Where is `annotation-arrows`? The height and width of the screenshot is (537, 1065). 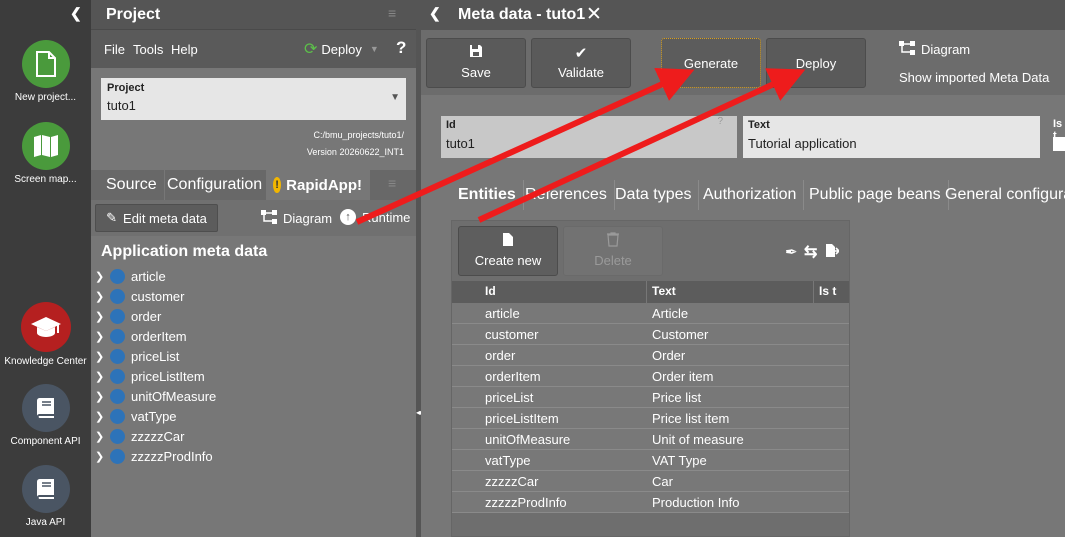 annotation-arrows is located at coordinates (580, 146).